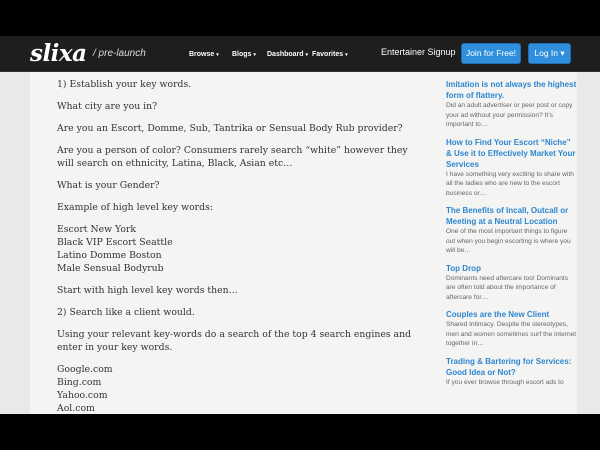 This screenshot has height=450, width=600. What do you see at coordinates (512, 314) in the screenshot?
I see `sidebar-post-title: Couples are the New Client` at bounding box center [512, 314].